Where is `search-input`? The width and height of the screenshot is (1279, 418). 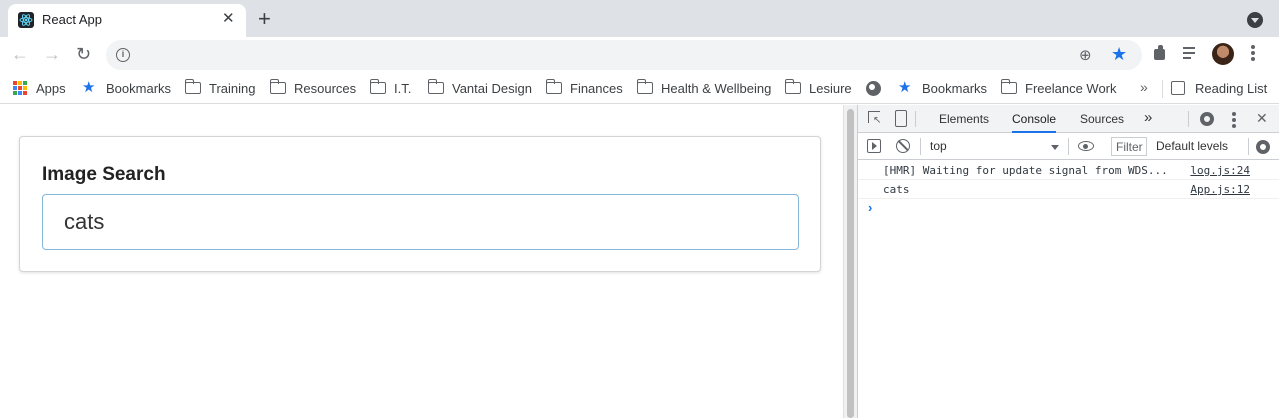 search-input is located at coordinates (420, 222).